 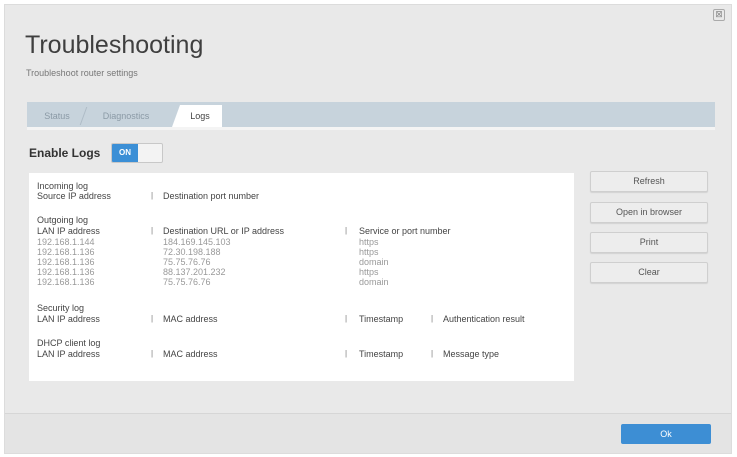 I want to click on page-title: Troubleshooting, so click(x=114, y=45).